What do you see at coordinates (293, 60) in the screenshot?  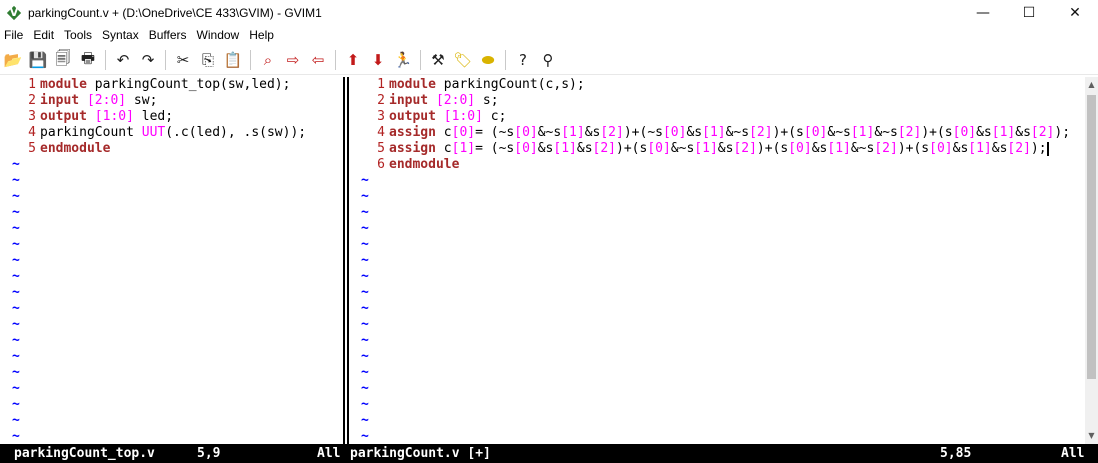 I see `find-next-icon: ⇨` at bounding box center [293, 60].